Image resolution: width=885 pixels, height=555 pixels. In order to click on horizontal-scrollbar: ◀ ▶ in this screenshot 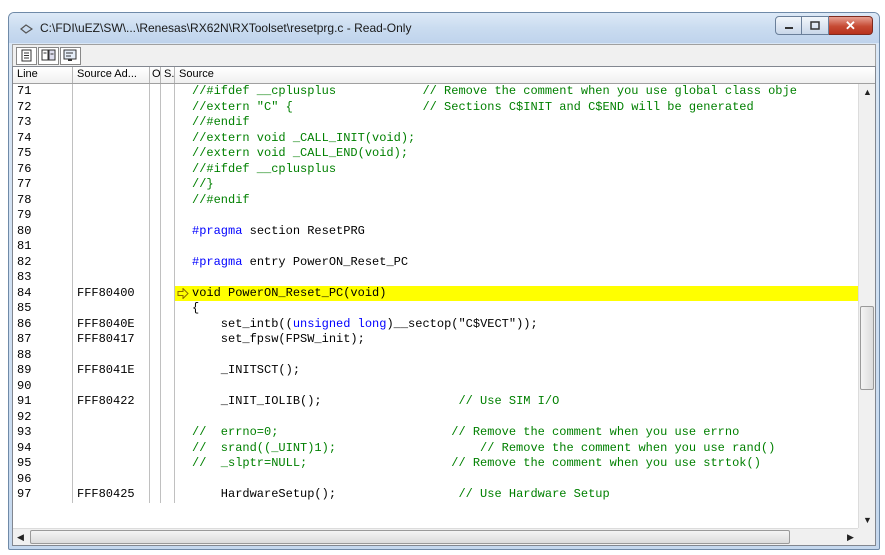, I will do `click(435, 536)`.